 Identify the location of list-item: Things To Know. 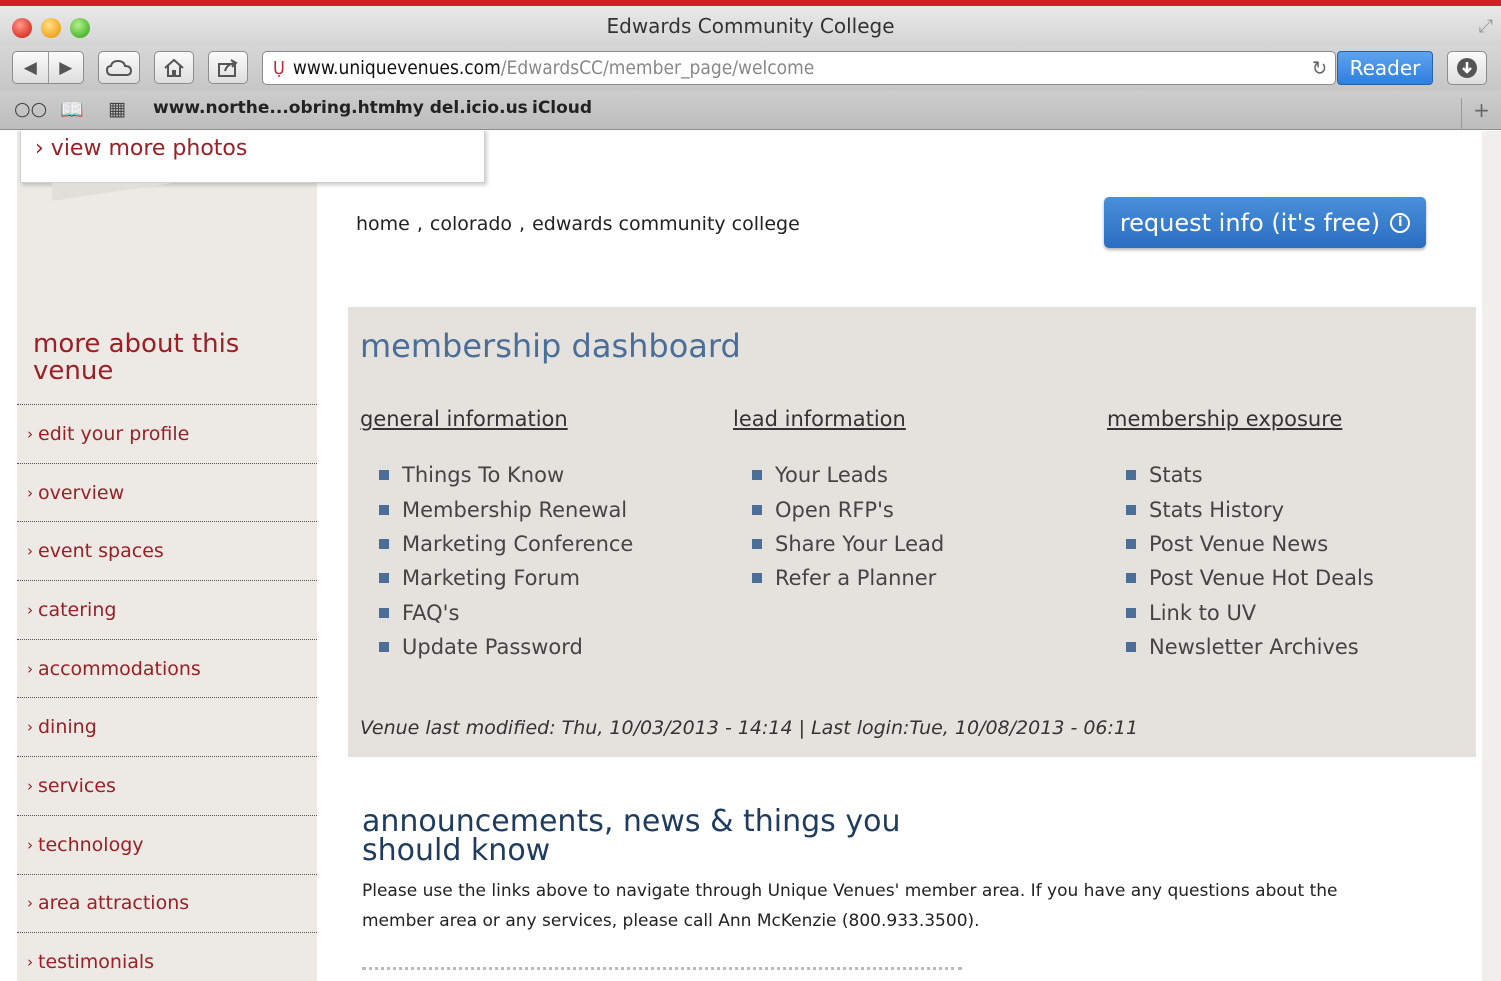
(506, 475).